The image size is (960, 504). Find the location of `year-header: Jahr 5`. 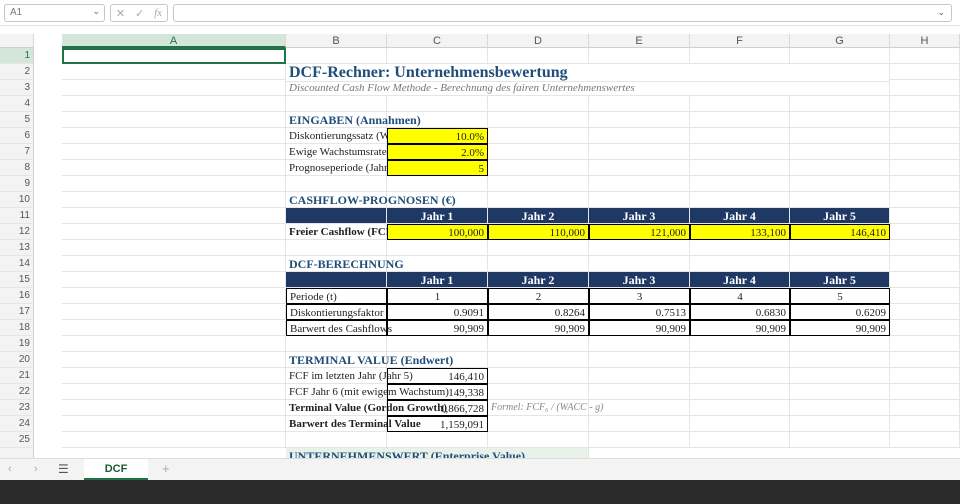

year-header: Jahr 5 is located at coordinates (840, 280).